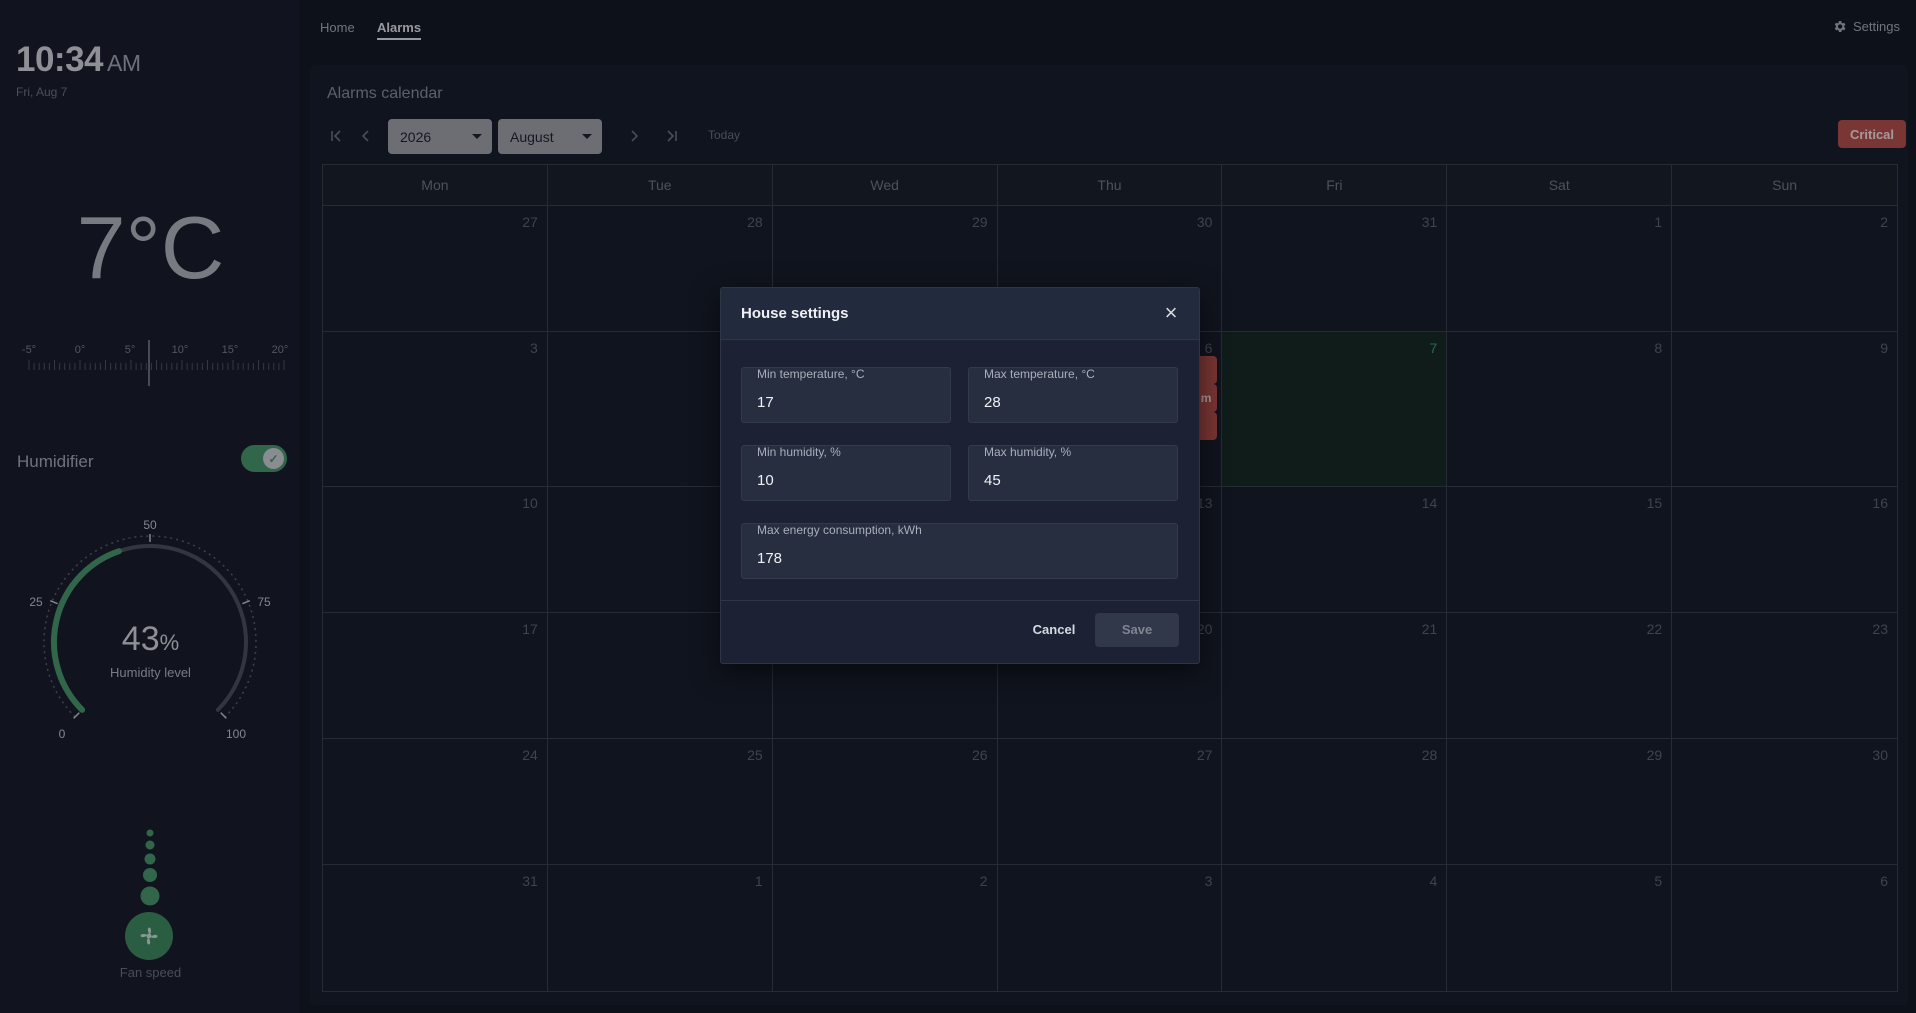  What do you see at coordinates (846, 395) in the screenshot?
I see `min-temperature-field: Min temperature, °C 17` at bounding box center [846, 395].